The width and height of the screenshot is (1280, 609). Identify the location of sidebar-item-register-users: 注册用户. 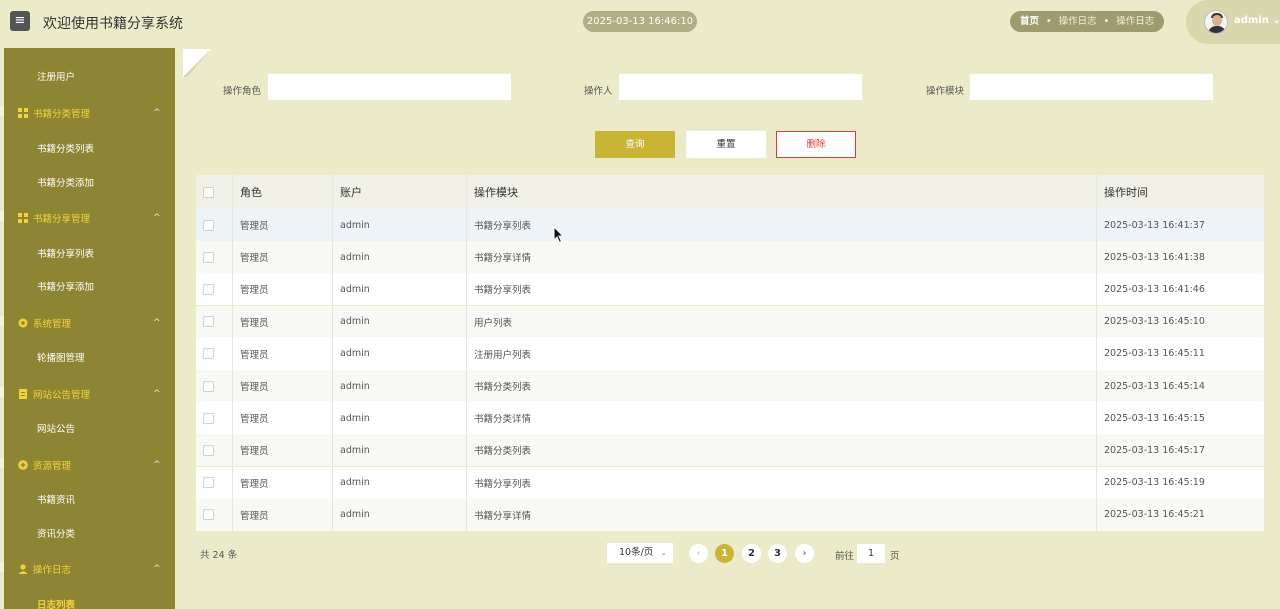
(89, 76).